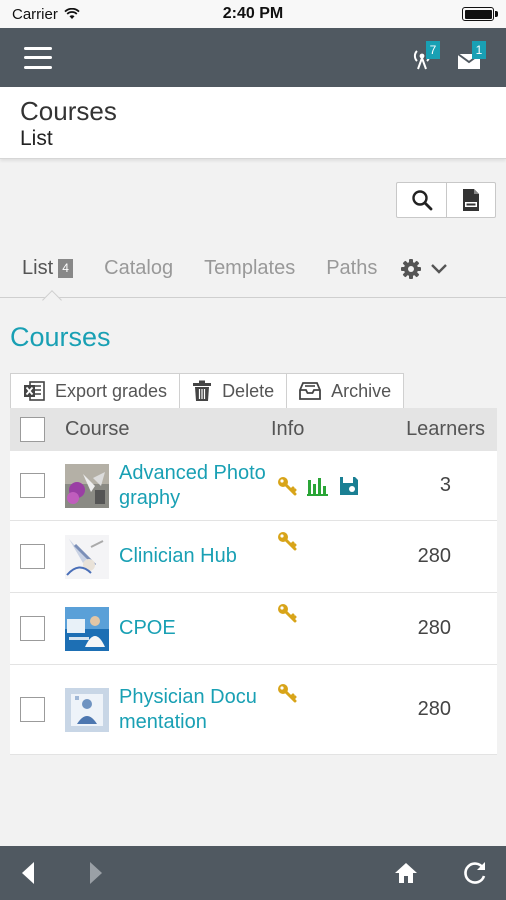 The width and height of the screenshot is (506, 900). I want to click on actions-bar: Export grades Delete Archive, so click(207, 390).